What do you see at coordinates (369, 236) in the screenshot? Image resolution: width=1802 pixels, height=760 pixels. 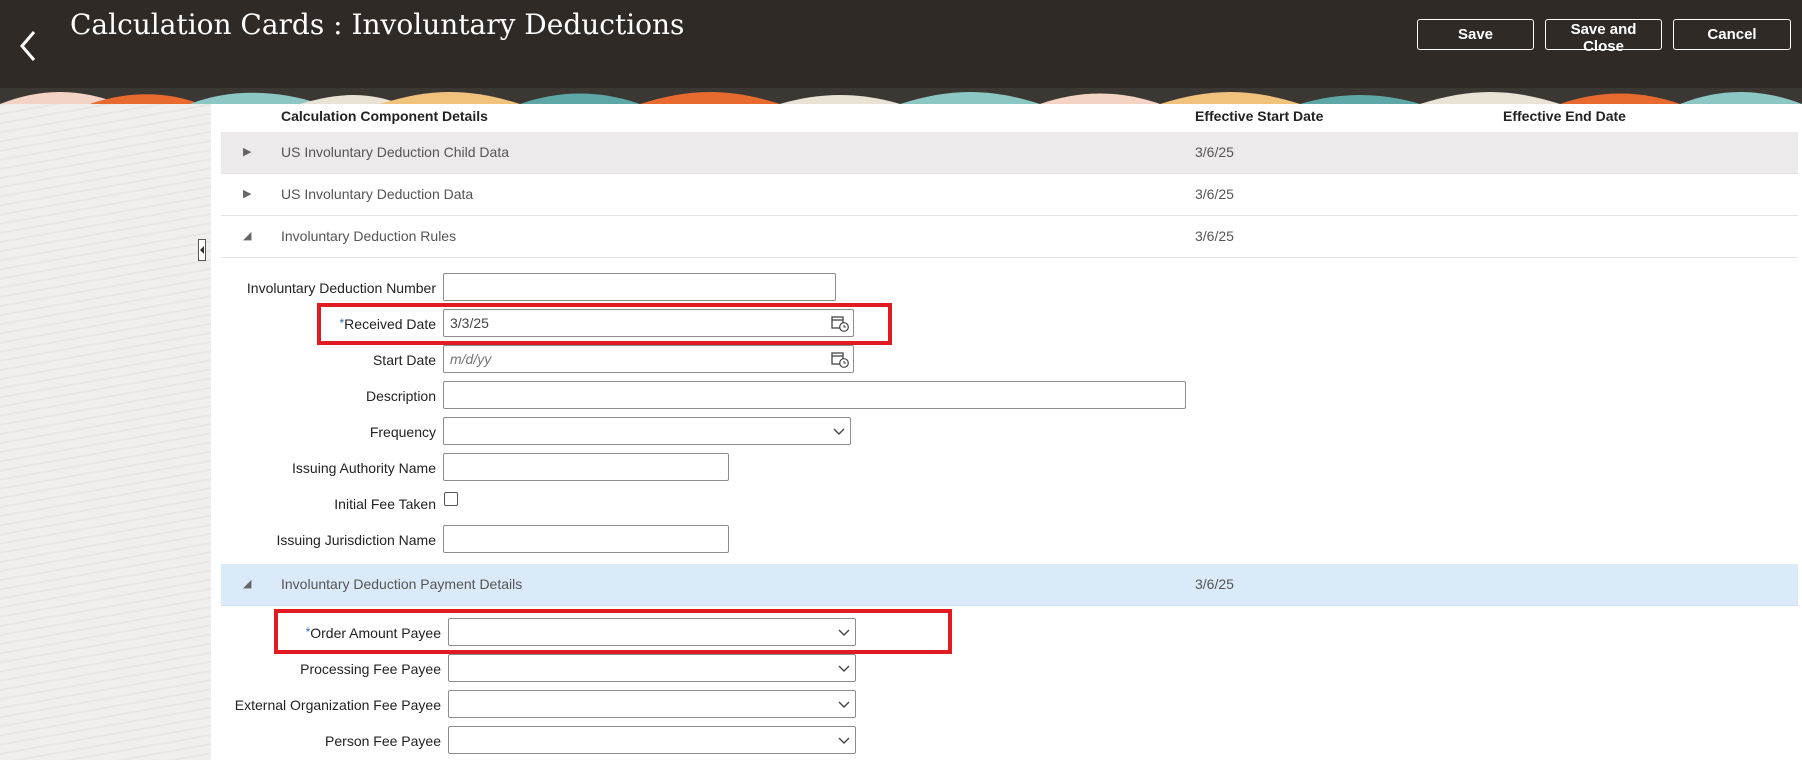 I see `row-name: Involuntary Deduction Rules` at bounding box center [369, 236].